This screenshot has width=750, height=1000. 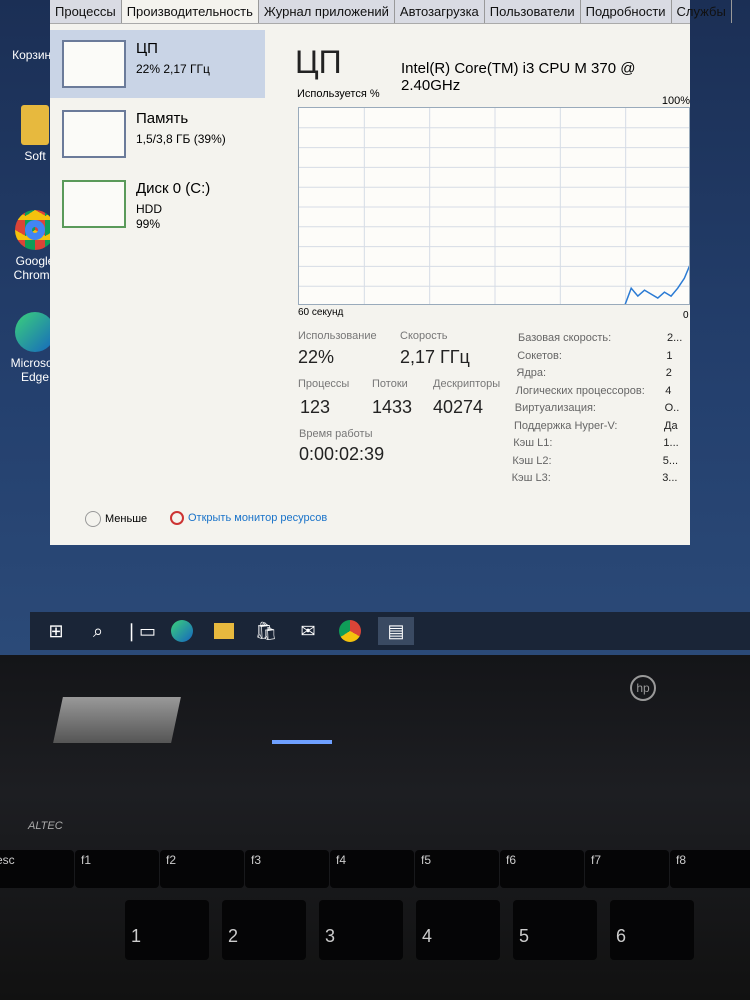 What do you see at coordinates (324, 384) in the screenshot?
I see `processes-label: Процессы` at bounding box center [324, 384].